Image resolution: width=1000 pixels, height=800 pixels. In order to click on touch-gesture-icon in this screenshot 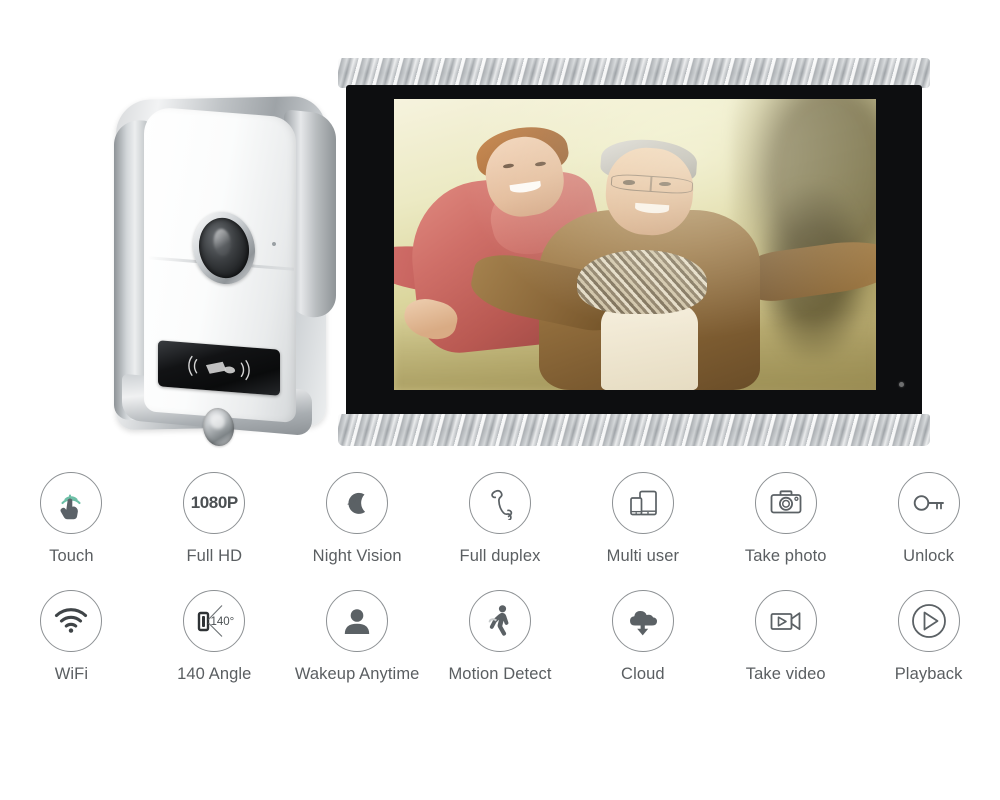, I will do `click(70, 507)`.